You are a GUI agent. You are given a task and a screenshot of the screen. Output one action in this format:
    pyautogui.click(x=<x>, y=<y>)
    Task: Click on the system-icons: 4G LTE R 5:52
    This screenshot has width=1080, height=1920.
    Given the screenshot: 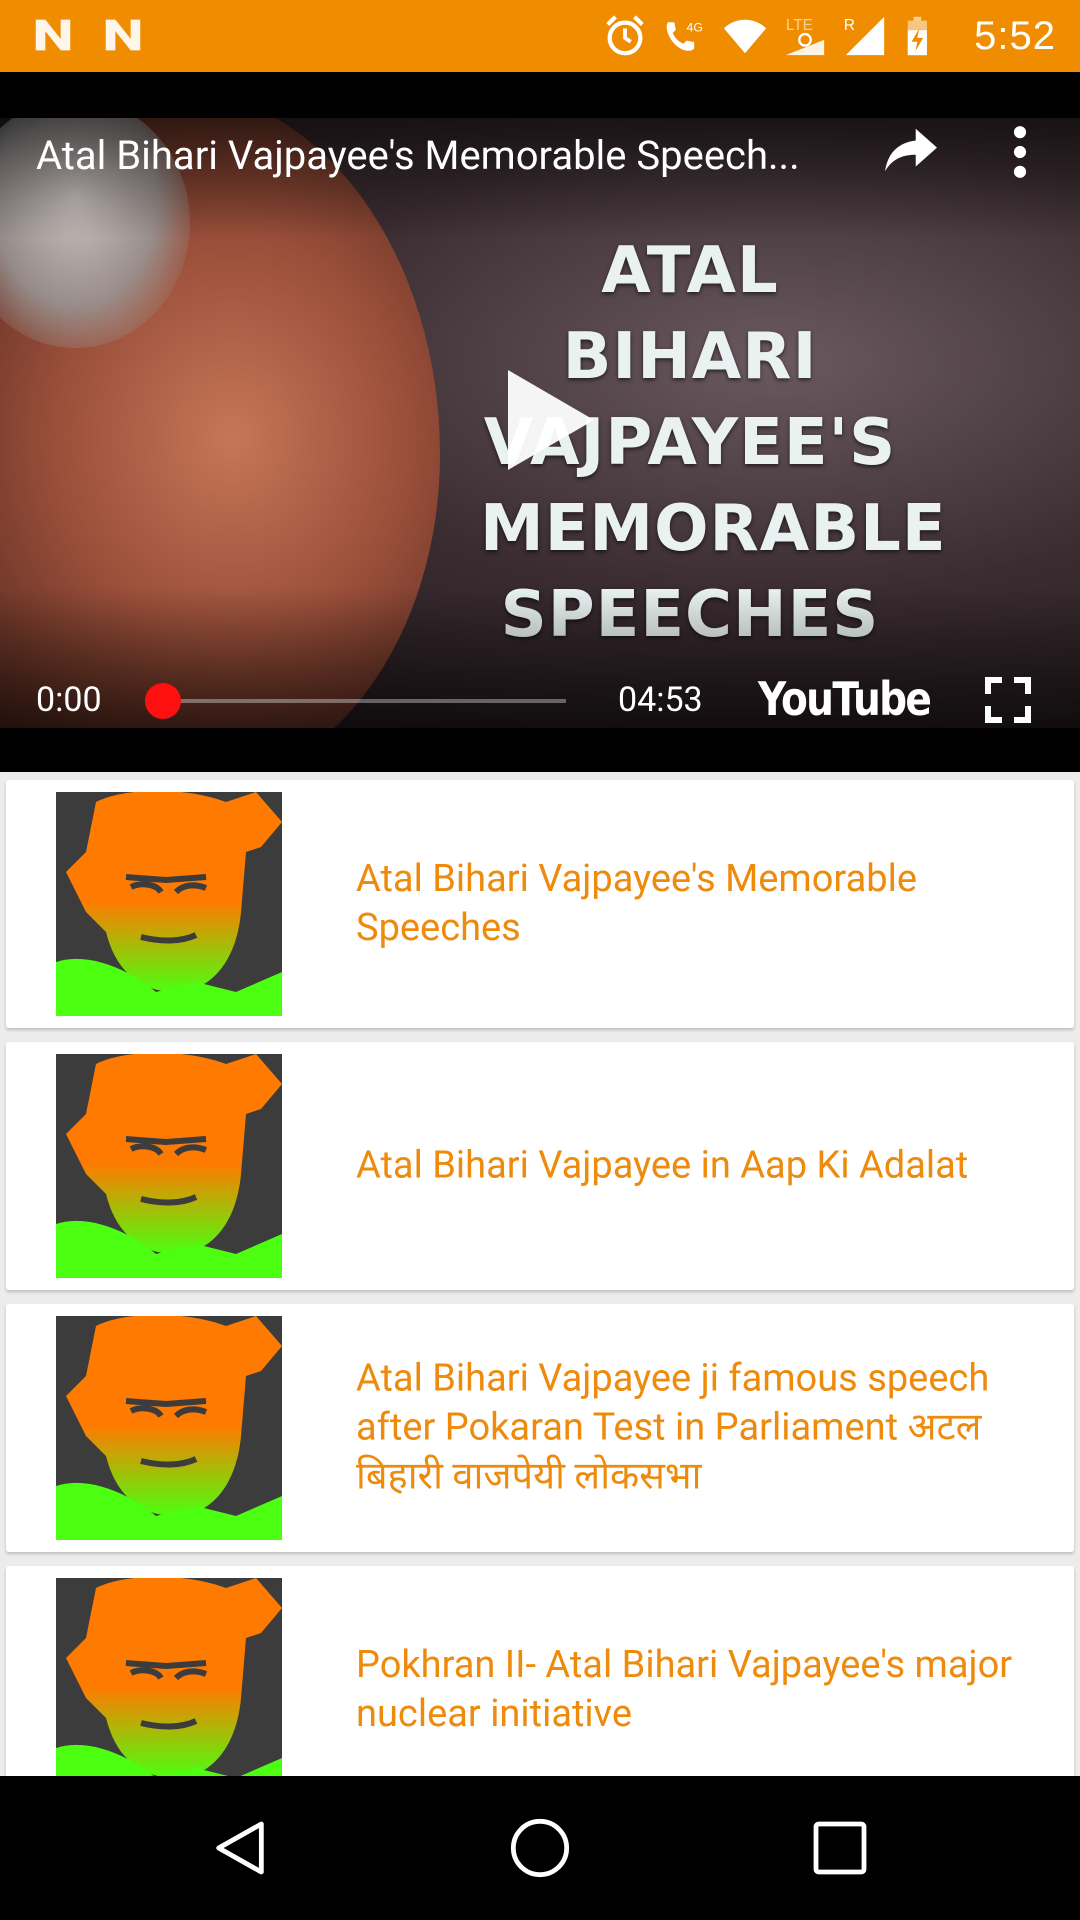 What is the action you would take?
    pyautogui.click(x=829, y=36)
    